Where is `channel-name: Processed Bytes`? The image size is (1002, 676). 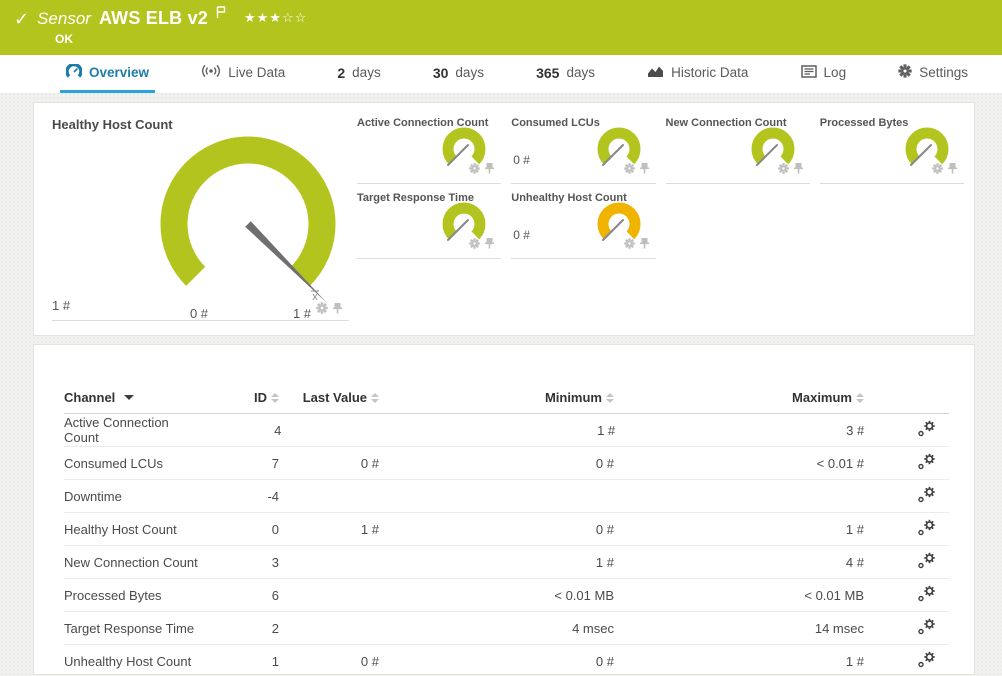
channel-name: Processed Bytes is located at coordinates (134, 595).